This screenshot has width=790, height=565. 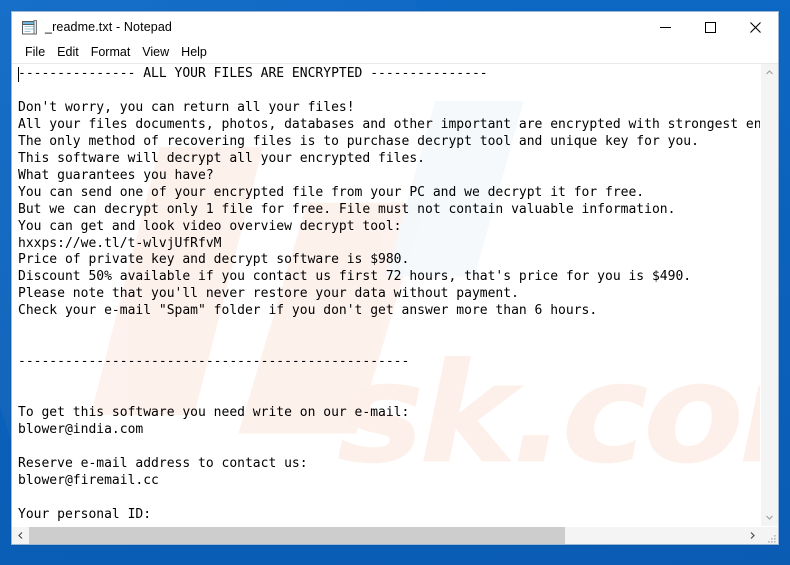 I want to click on close-button, so click(x=755, y=27).